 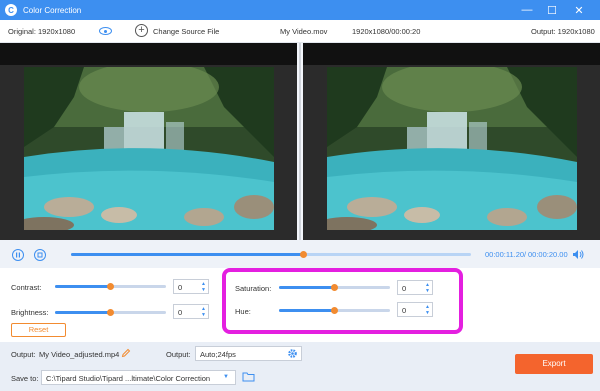 What do you see at coordinates (303, 254) in the screenshot?
I see `timeline-handle` at bounding box center [303, 254].